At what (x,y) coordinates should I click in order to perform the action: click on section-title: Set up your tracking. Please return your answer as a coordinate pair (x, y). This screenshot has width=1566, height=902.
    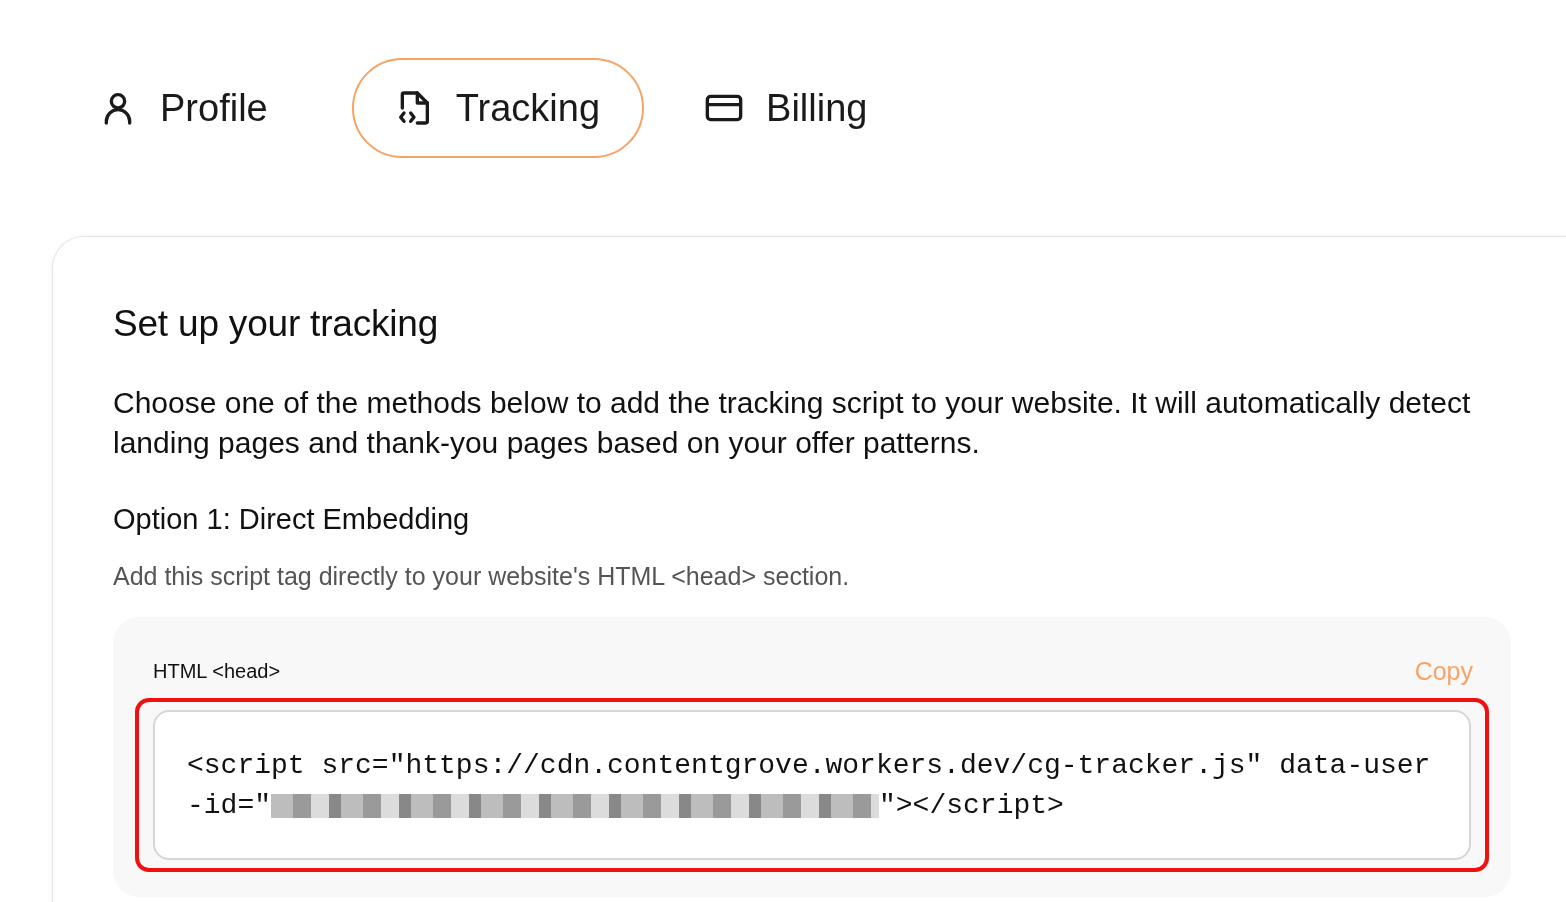
    Looking at the image, I should click on (276, 324).